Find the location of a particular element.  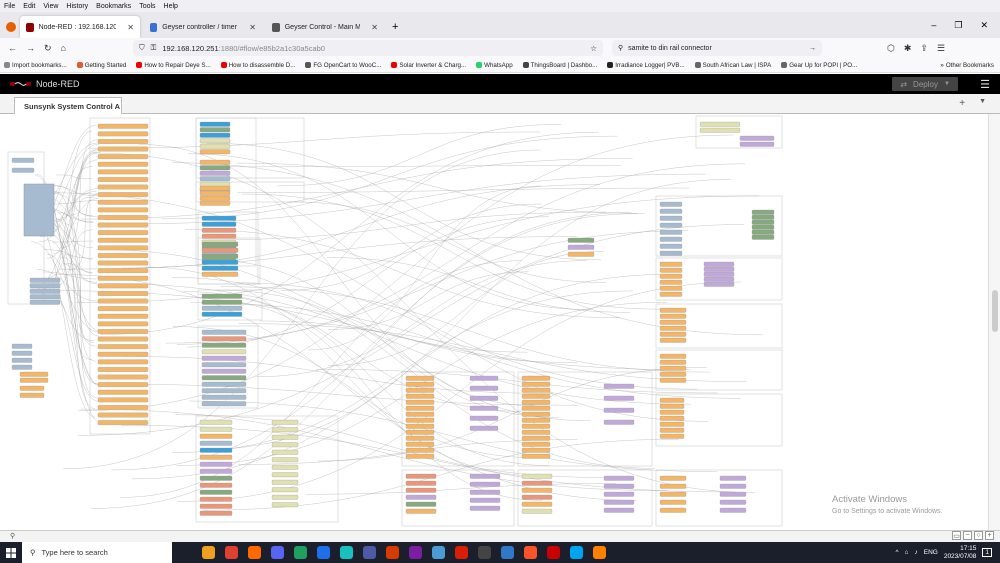

shield-icon: ⛉ is located at coordinates (142, 48).